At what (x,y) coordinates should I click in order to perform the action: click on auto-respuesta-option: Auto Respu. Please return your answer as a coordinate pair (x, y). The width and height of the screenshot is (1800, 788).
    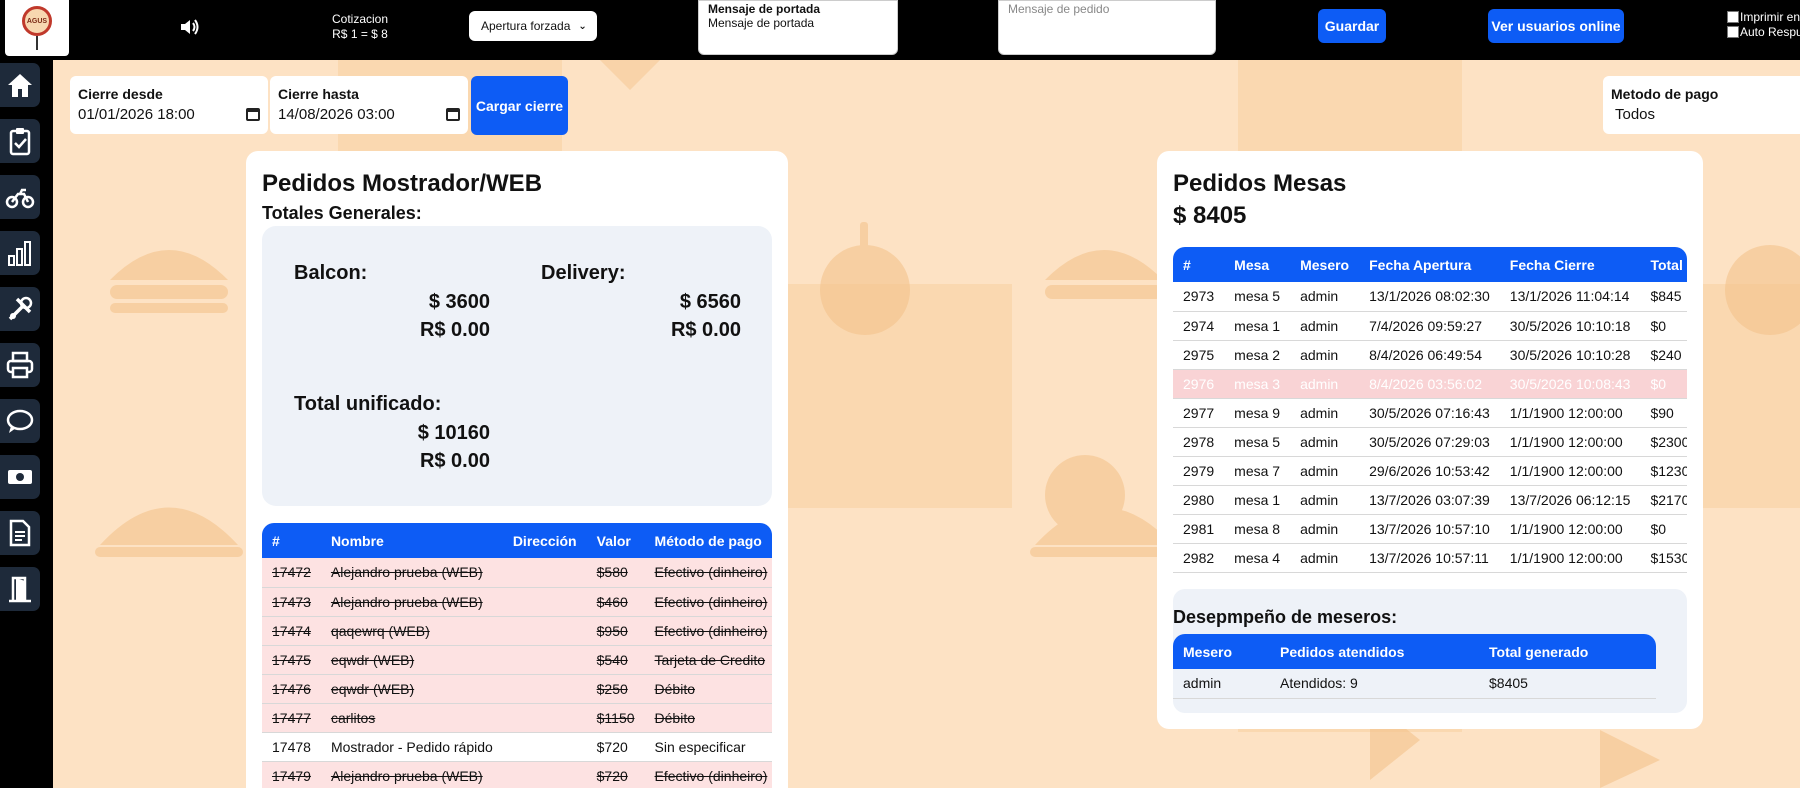
    Looking at the image, I should click on (1763, 32).